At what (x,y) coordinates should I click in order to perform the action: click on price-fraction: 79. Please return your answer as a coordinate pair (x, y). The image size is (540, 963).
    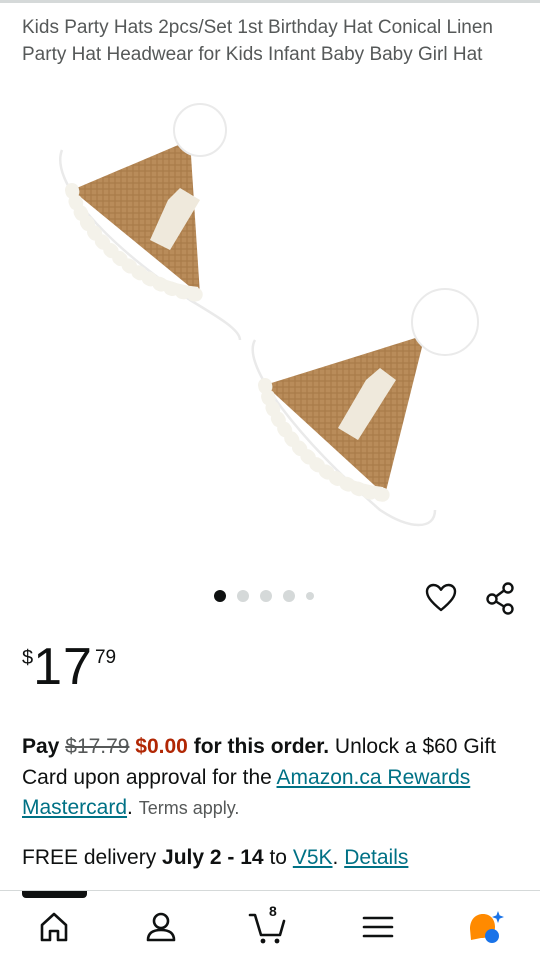
    Looking at the image, I should click on (105, 657).